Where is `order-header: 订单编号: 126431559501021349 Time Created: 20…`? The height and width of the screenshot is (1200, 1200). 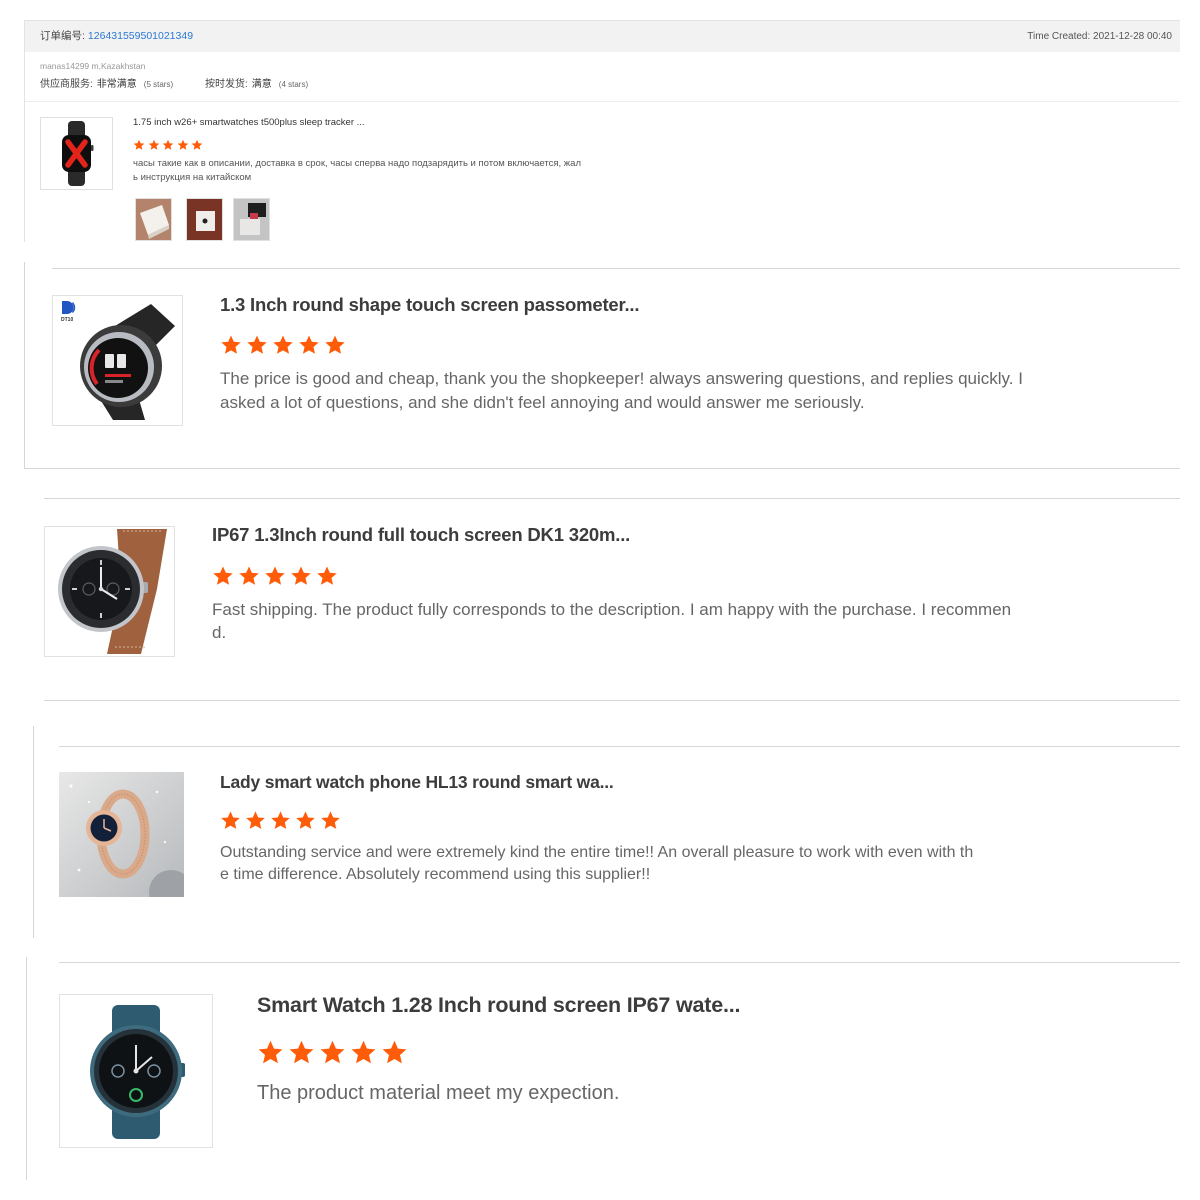 order-header: 订单编号: 126431559501021349 Time Created: 20… is located at coordinates (602, 36).